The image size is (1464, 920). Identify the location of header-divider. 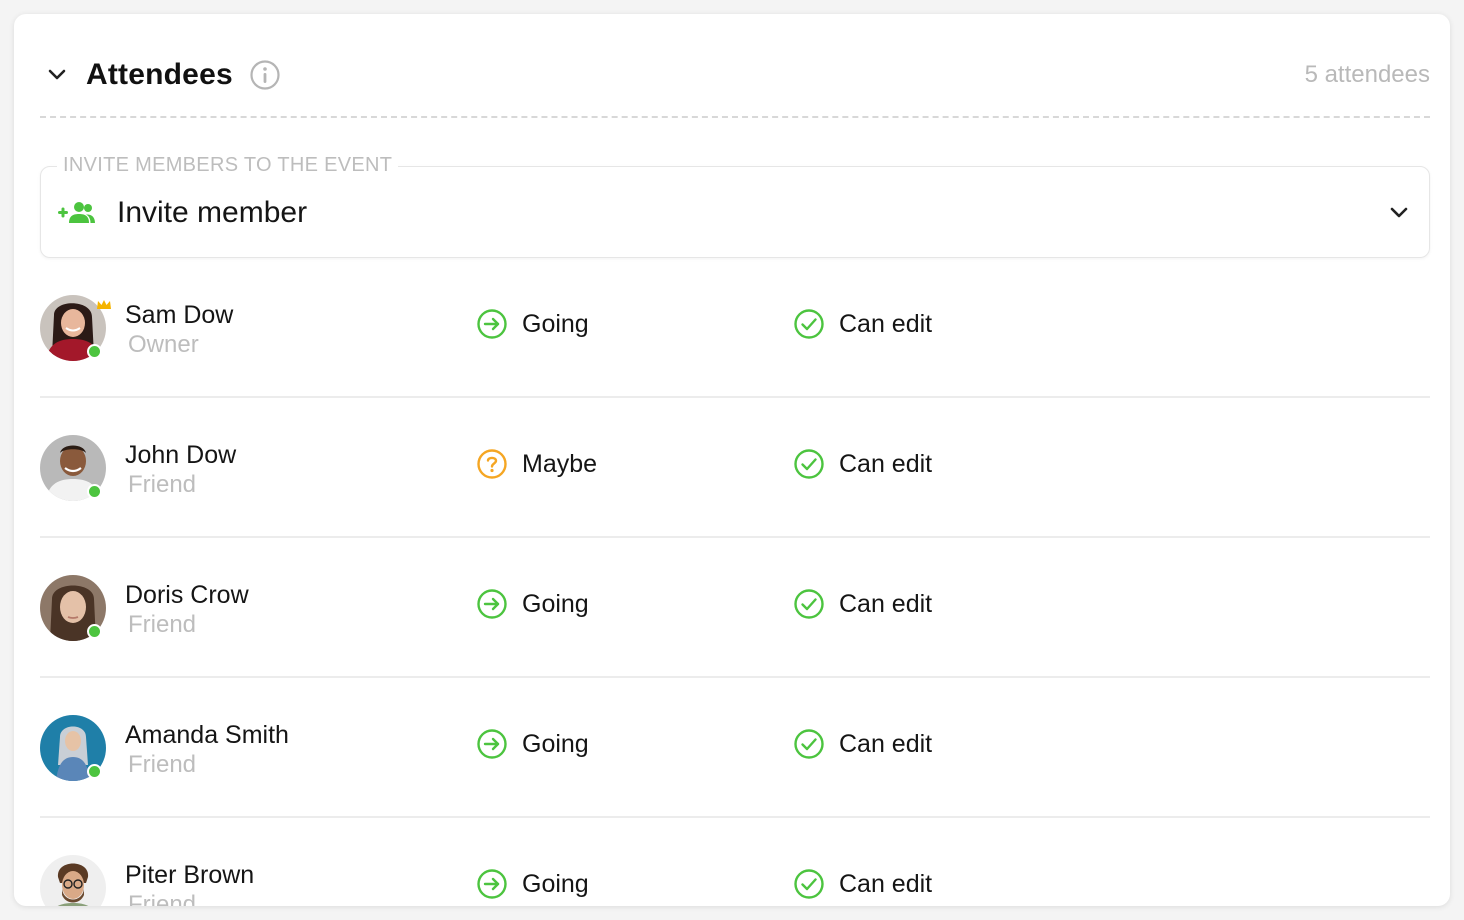
(735, 117).